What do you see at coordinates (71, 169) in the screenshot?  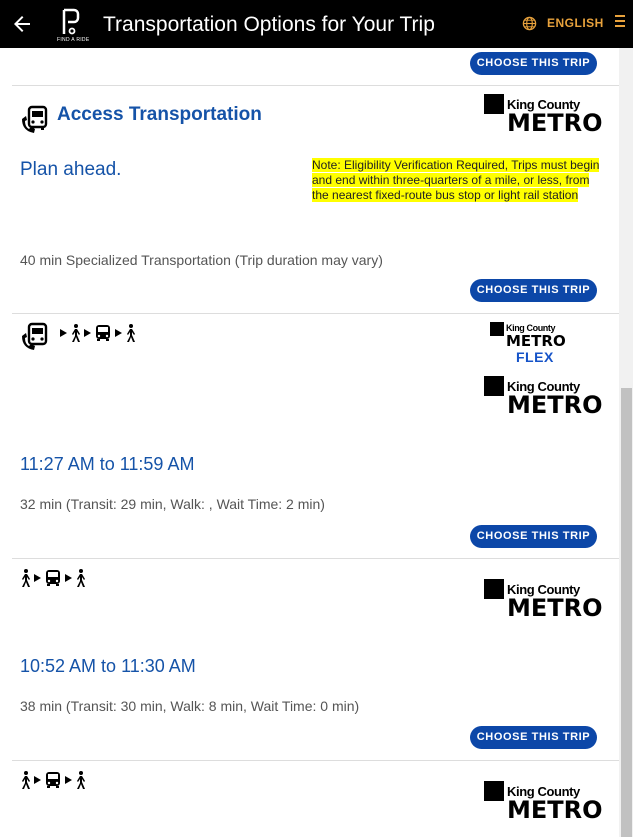 I see `plan-ahead-text: Plan ahead.` at bounding box center [71, 169].